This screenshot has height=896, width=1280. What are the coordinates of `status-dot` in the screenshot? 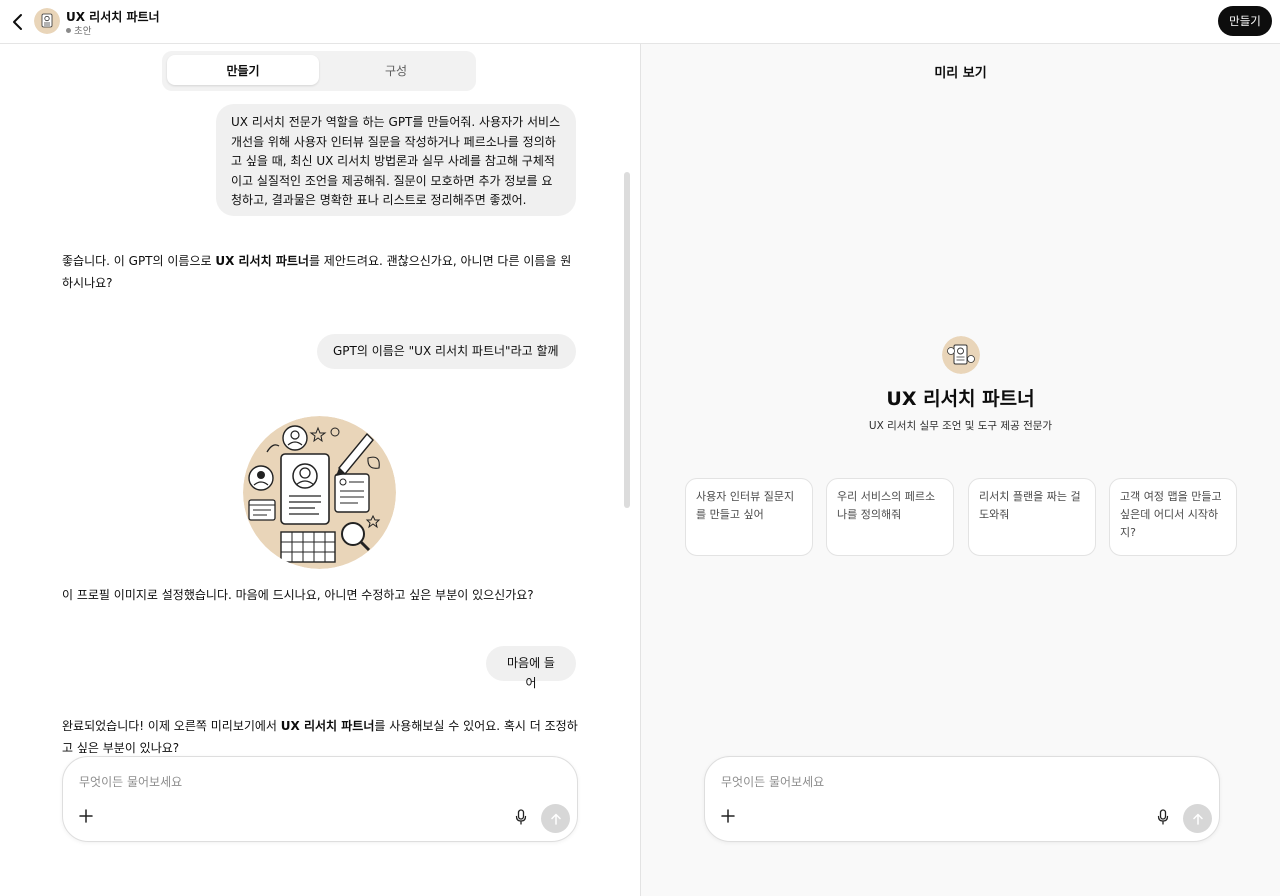 It's located at (68, 30).